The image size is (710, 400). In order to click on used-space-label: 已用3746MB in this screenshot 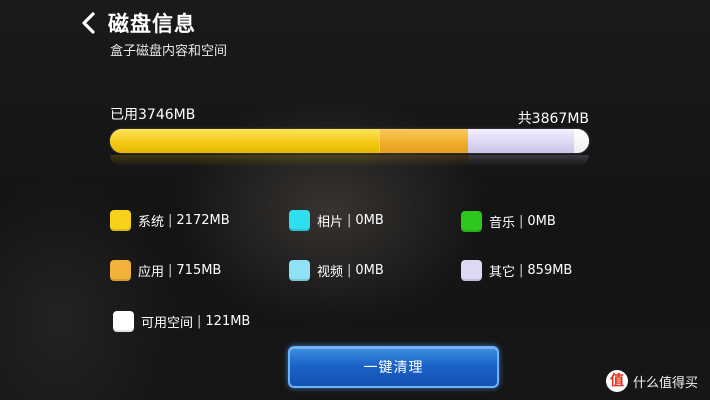, I will do `click(153, 115)`.